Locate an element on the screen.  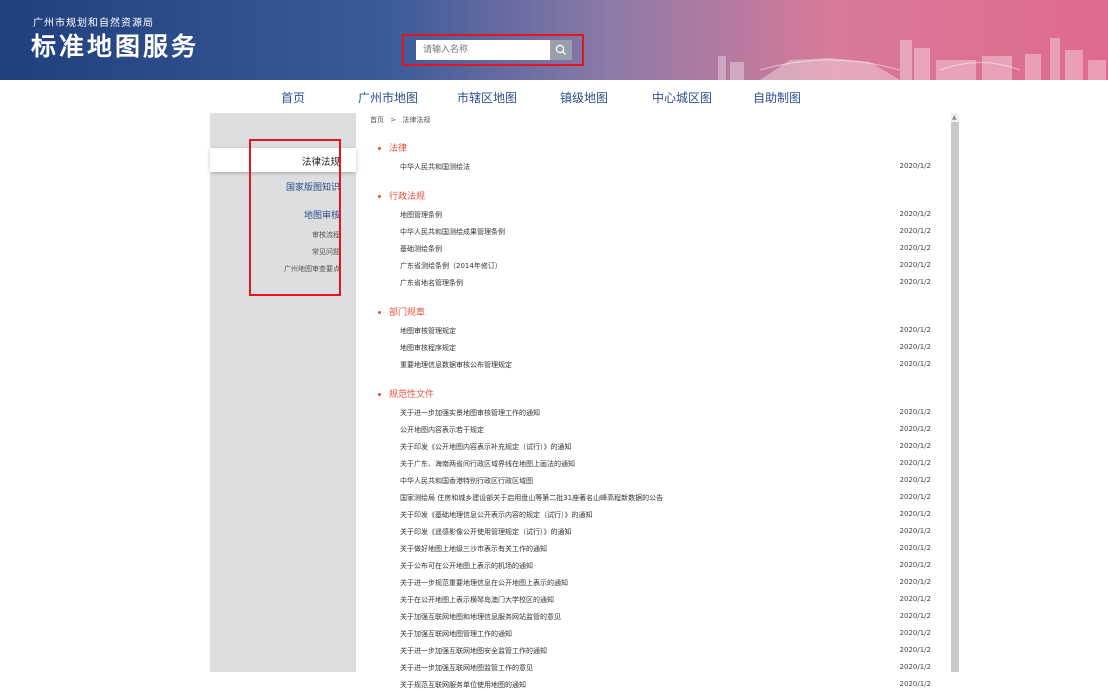
category-heading: 行政法规 is located at coordinates (401, 195).